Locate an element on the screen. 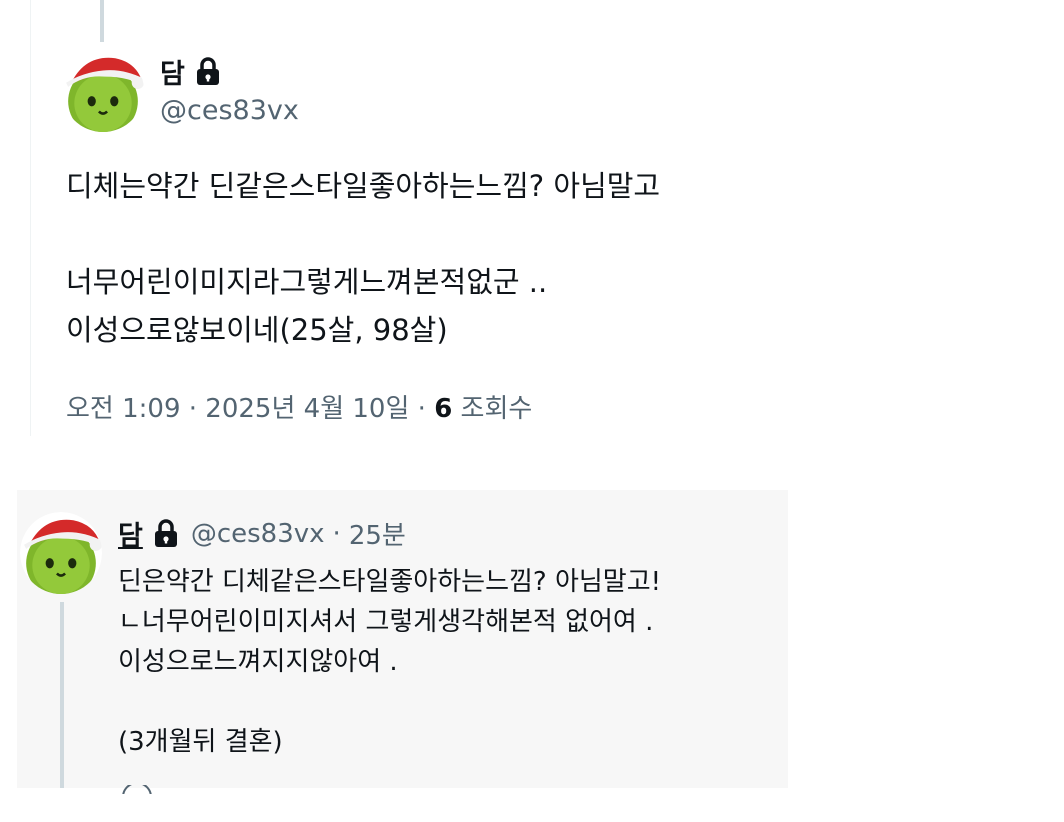 The image size is (1064, 822). reply-timestamp: 25분 is located at coordinates (377, 533).